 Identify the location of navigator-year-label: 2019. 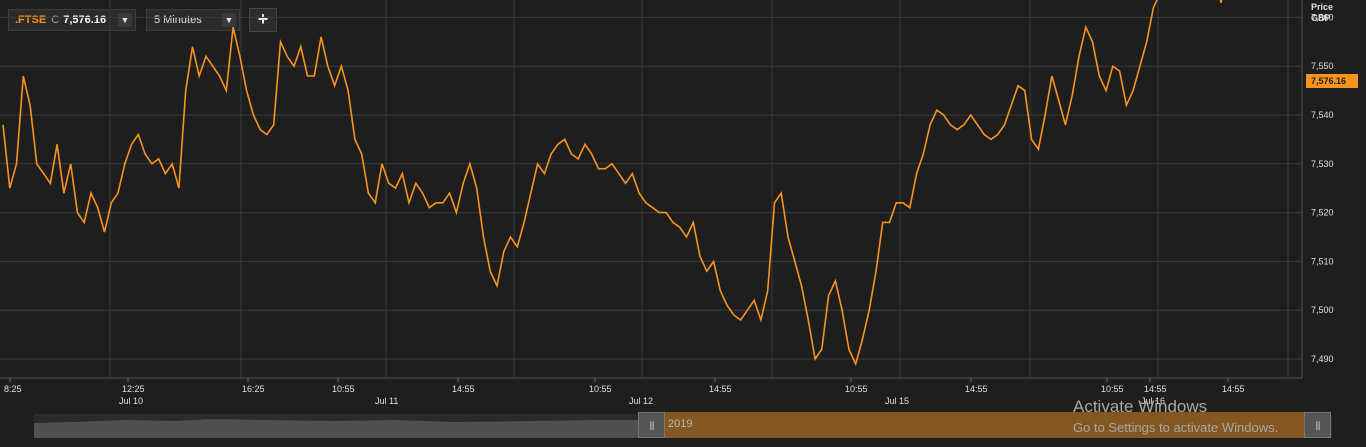
(680, 424).